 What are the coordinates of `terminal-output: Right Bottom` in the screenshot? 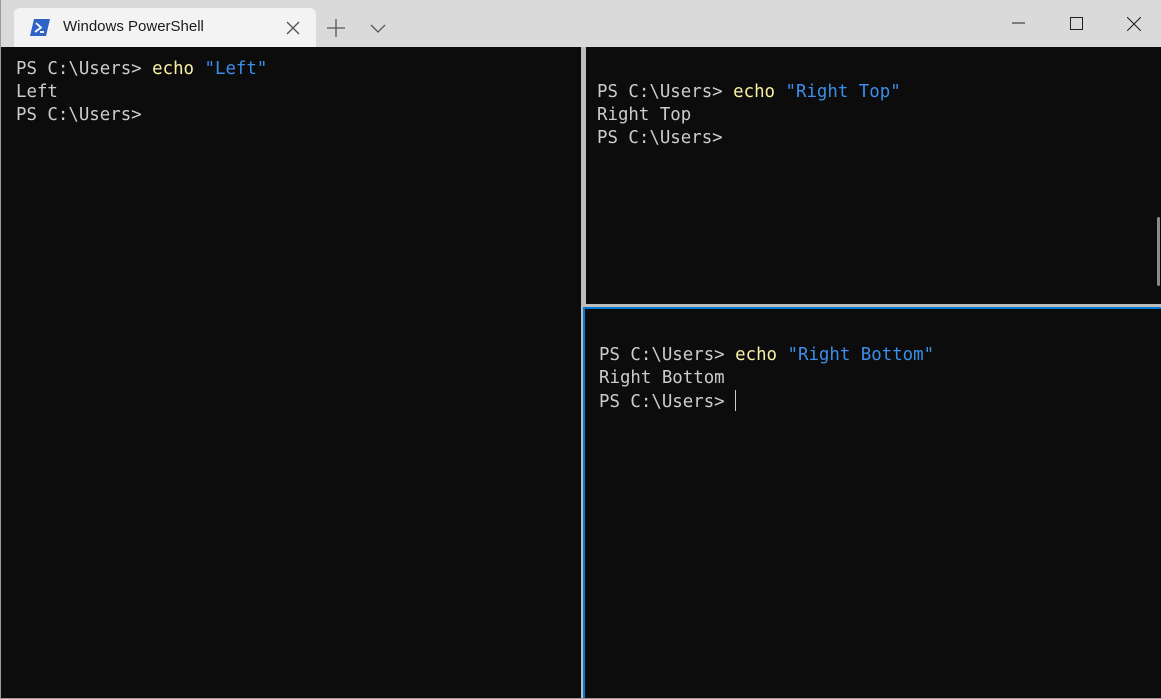 It's located at (662, 378).